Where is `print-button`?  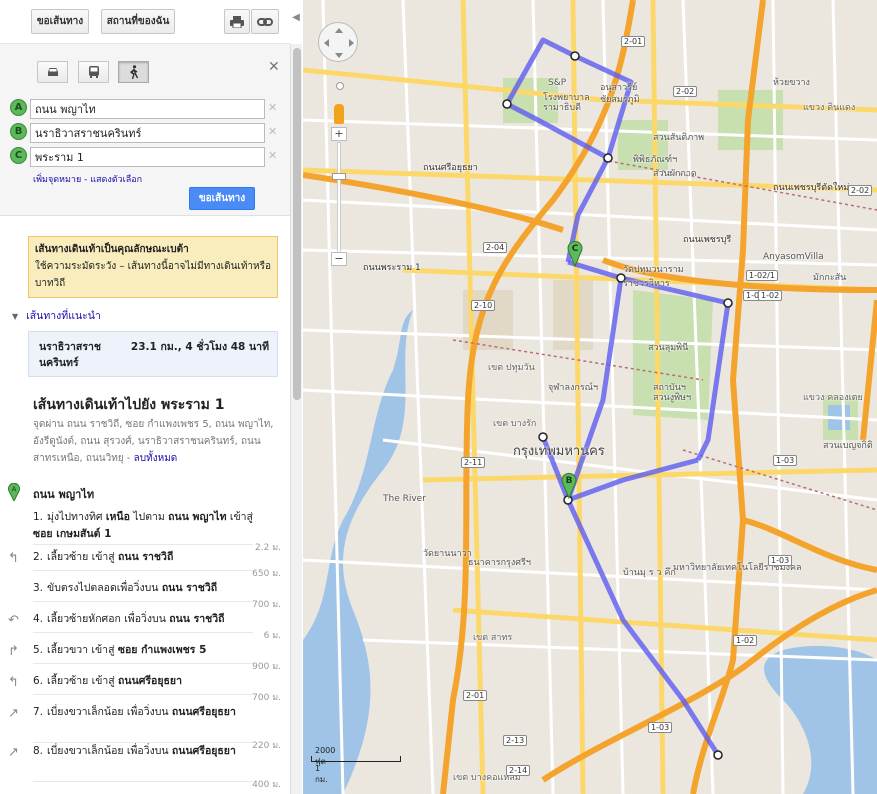 print-button is located at coordinates (237, 21).